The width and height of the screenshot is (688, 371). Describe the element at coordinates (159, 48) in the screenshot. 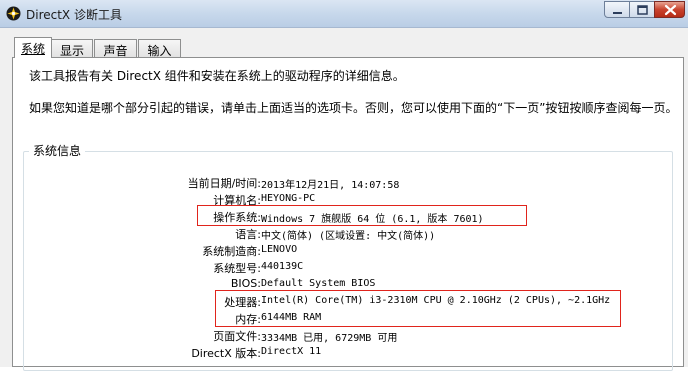

I see `tab-input: 输入` at that location.